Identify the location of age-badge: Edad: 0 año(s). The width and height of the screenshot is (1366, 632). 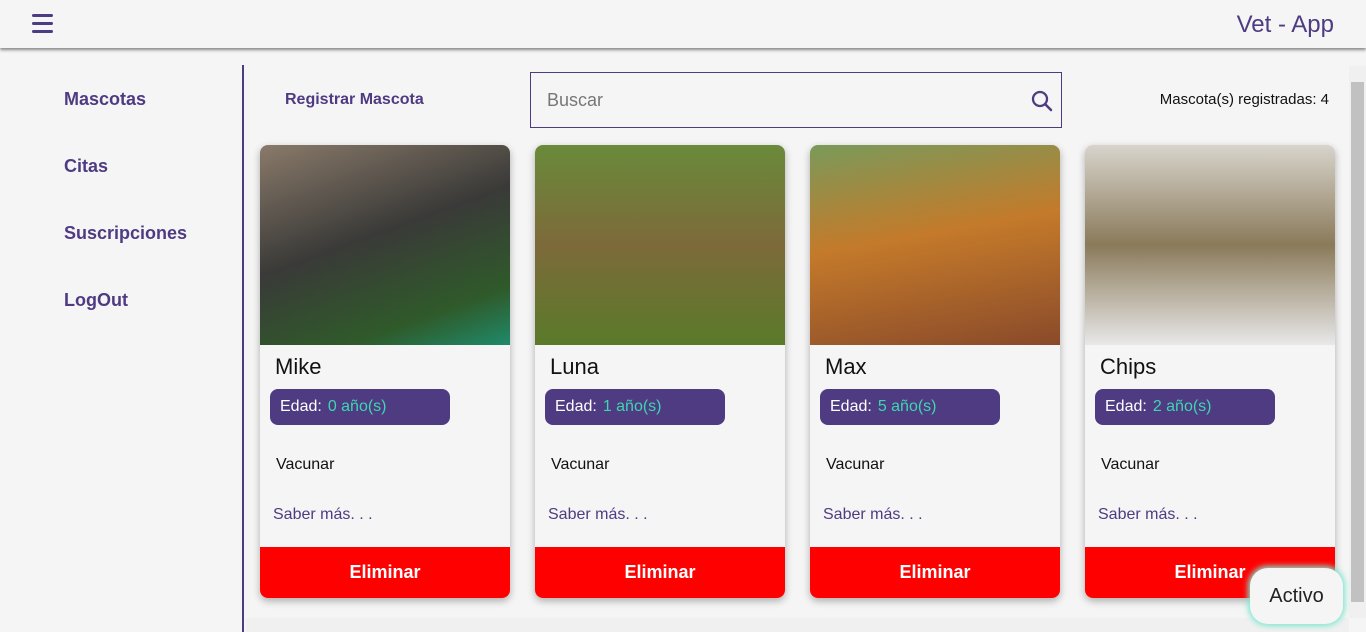
(360, 407).